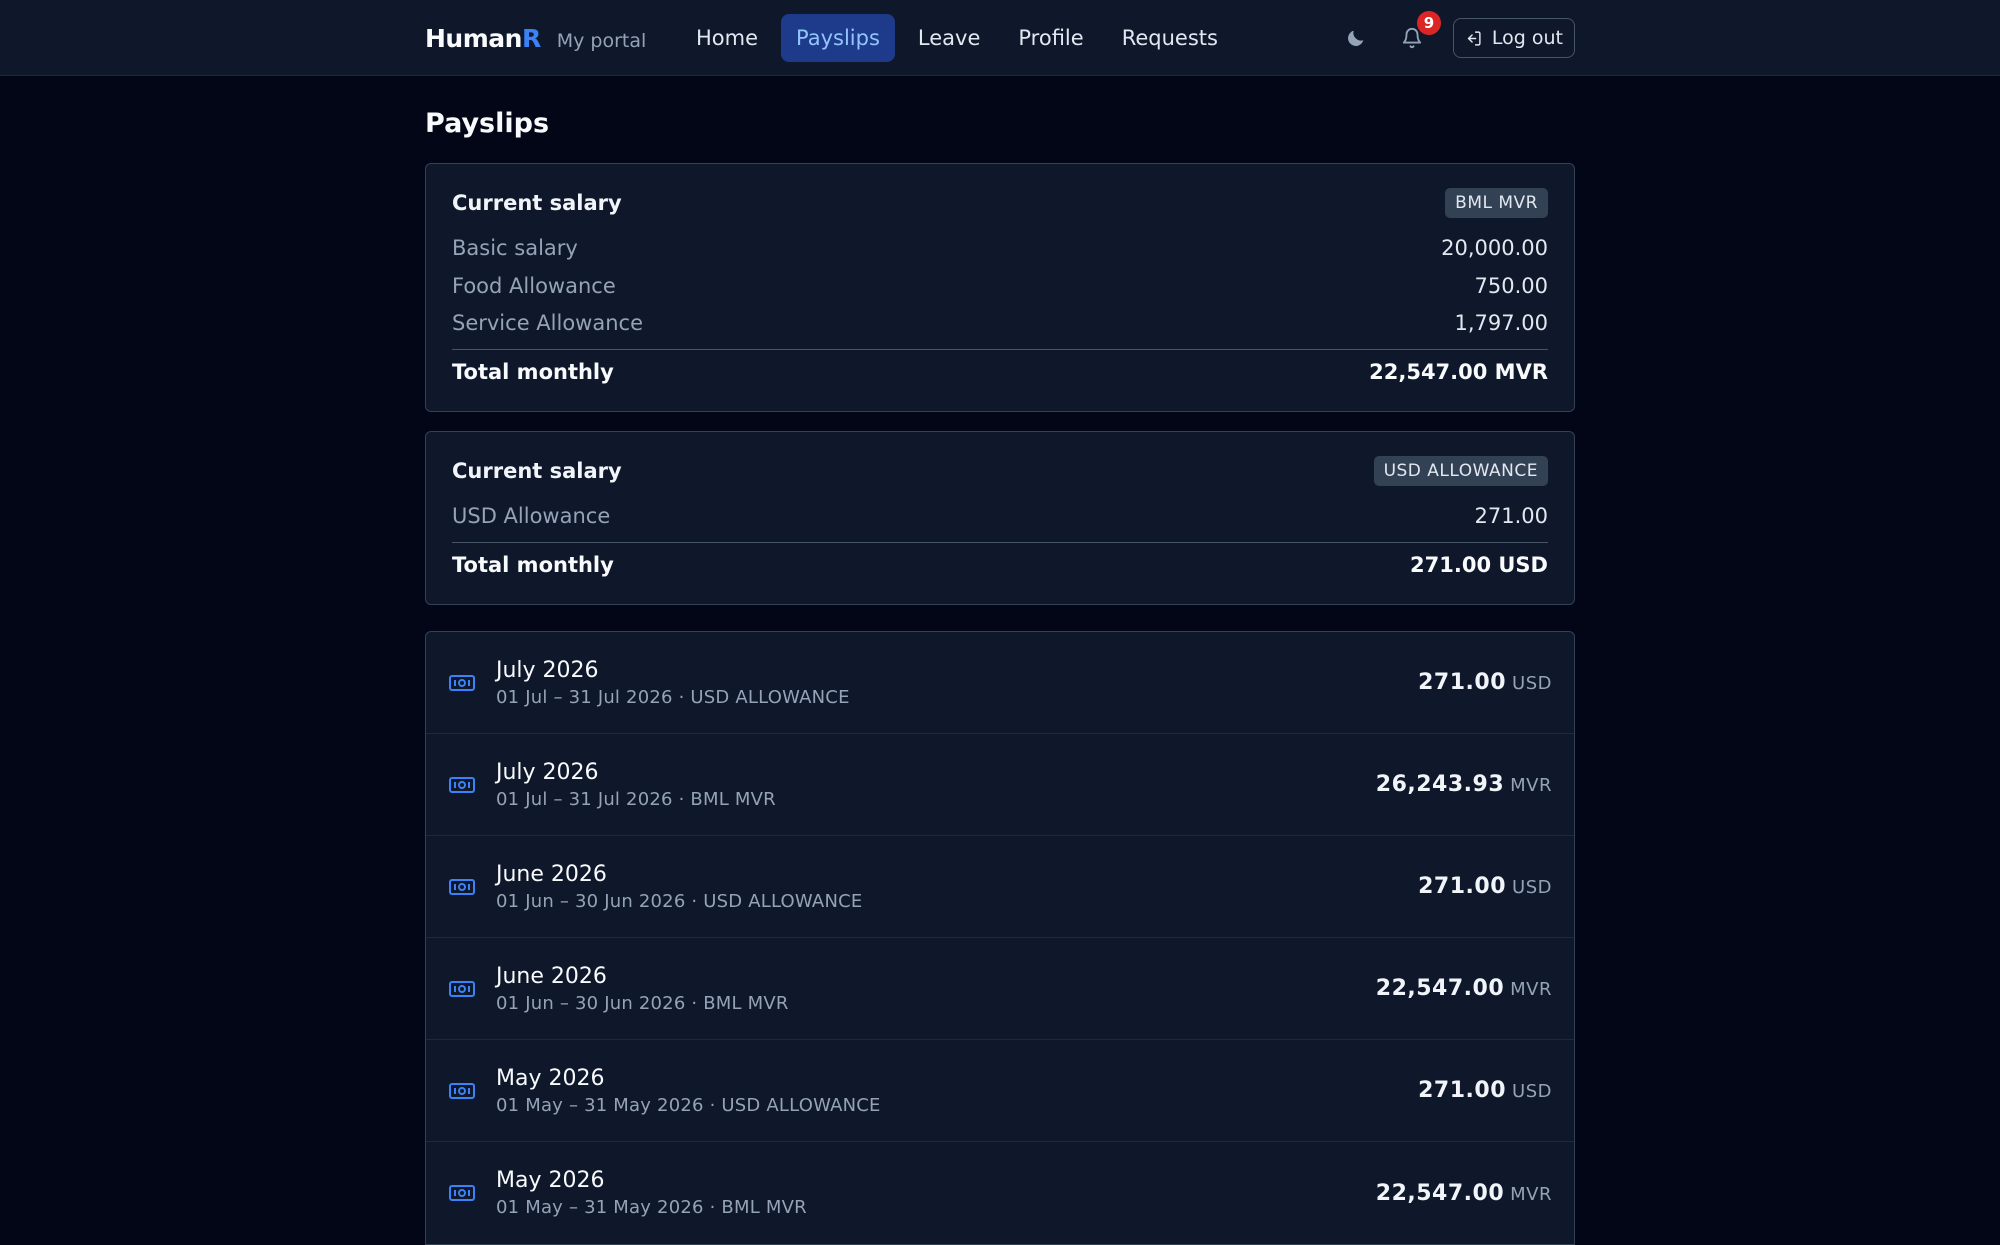  I want to click on nav-payslips: Payslips, so click(838, 38).